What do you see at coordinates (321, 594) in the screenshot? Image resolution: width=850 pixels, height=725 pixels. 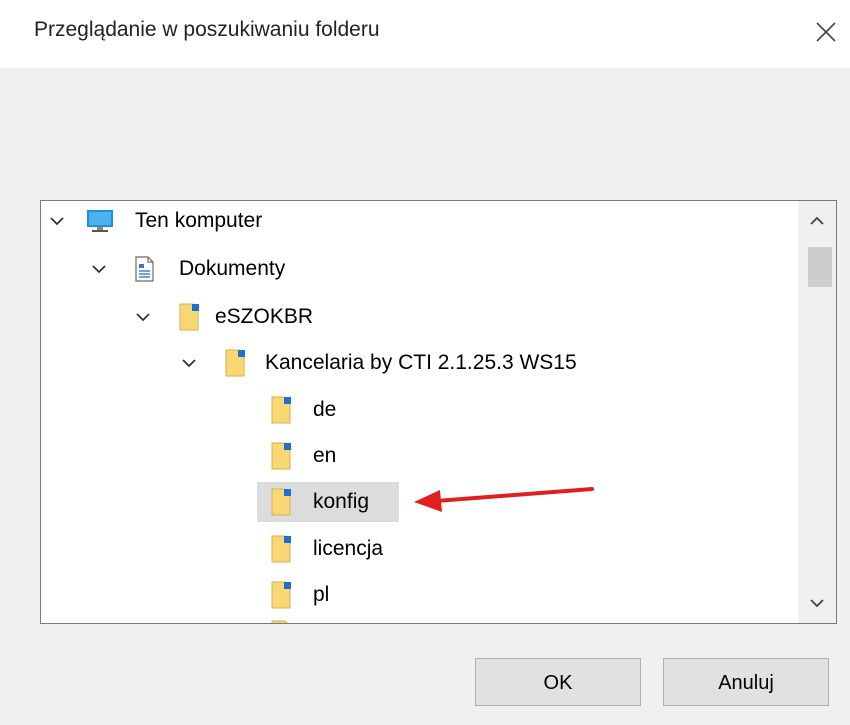 I see `tree-item-label: pl` at bounding box center [321, 594].